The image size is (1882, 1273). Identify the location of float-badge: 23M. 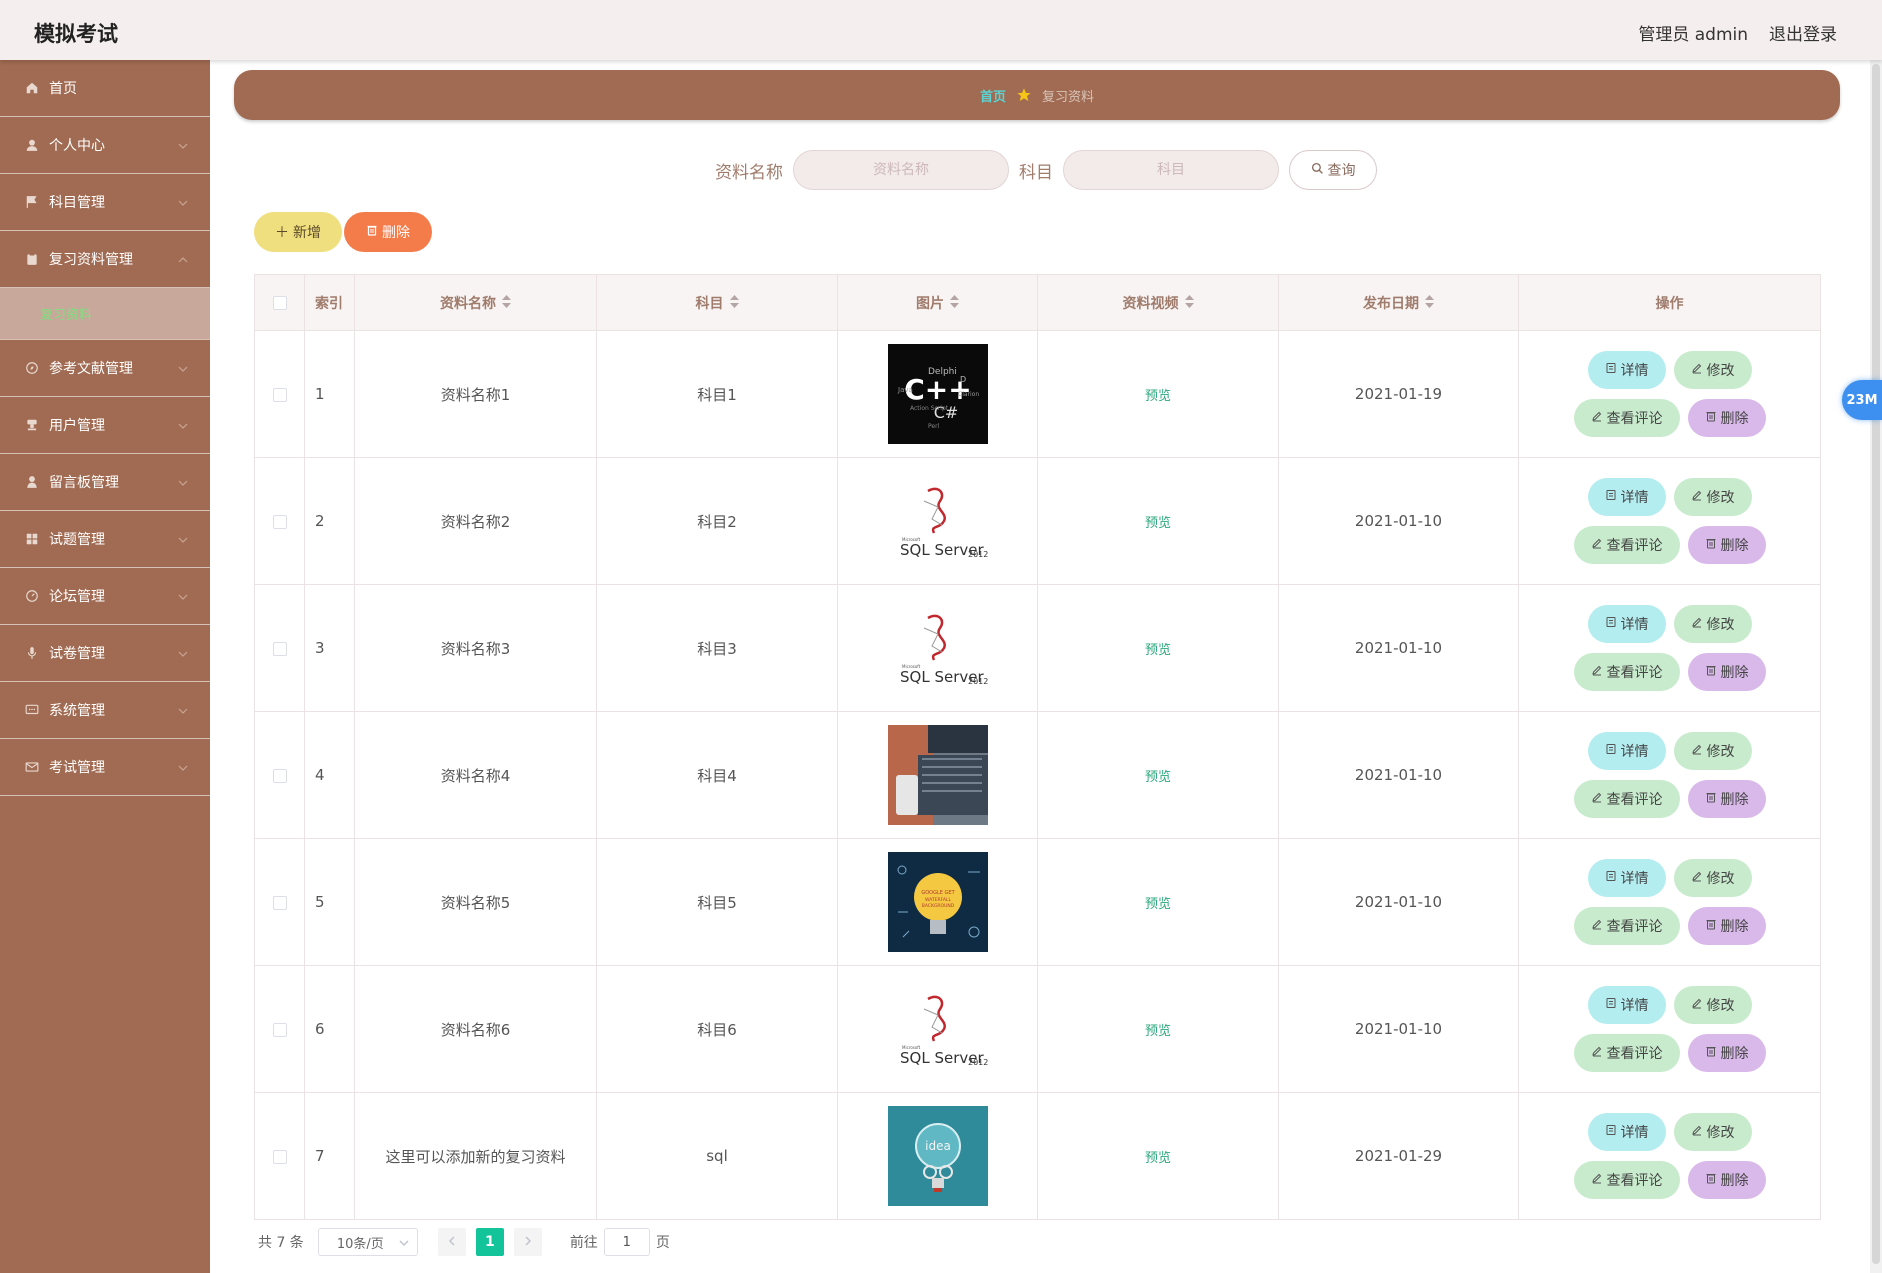
(1862, 400).